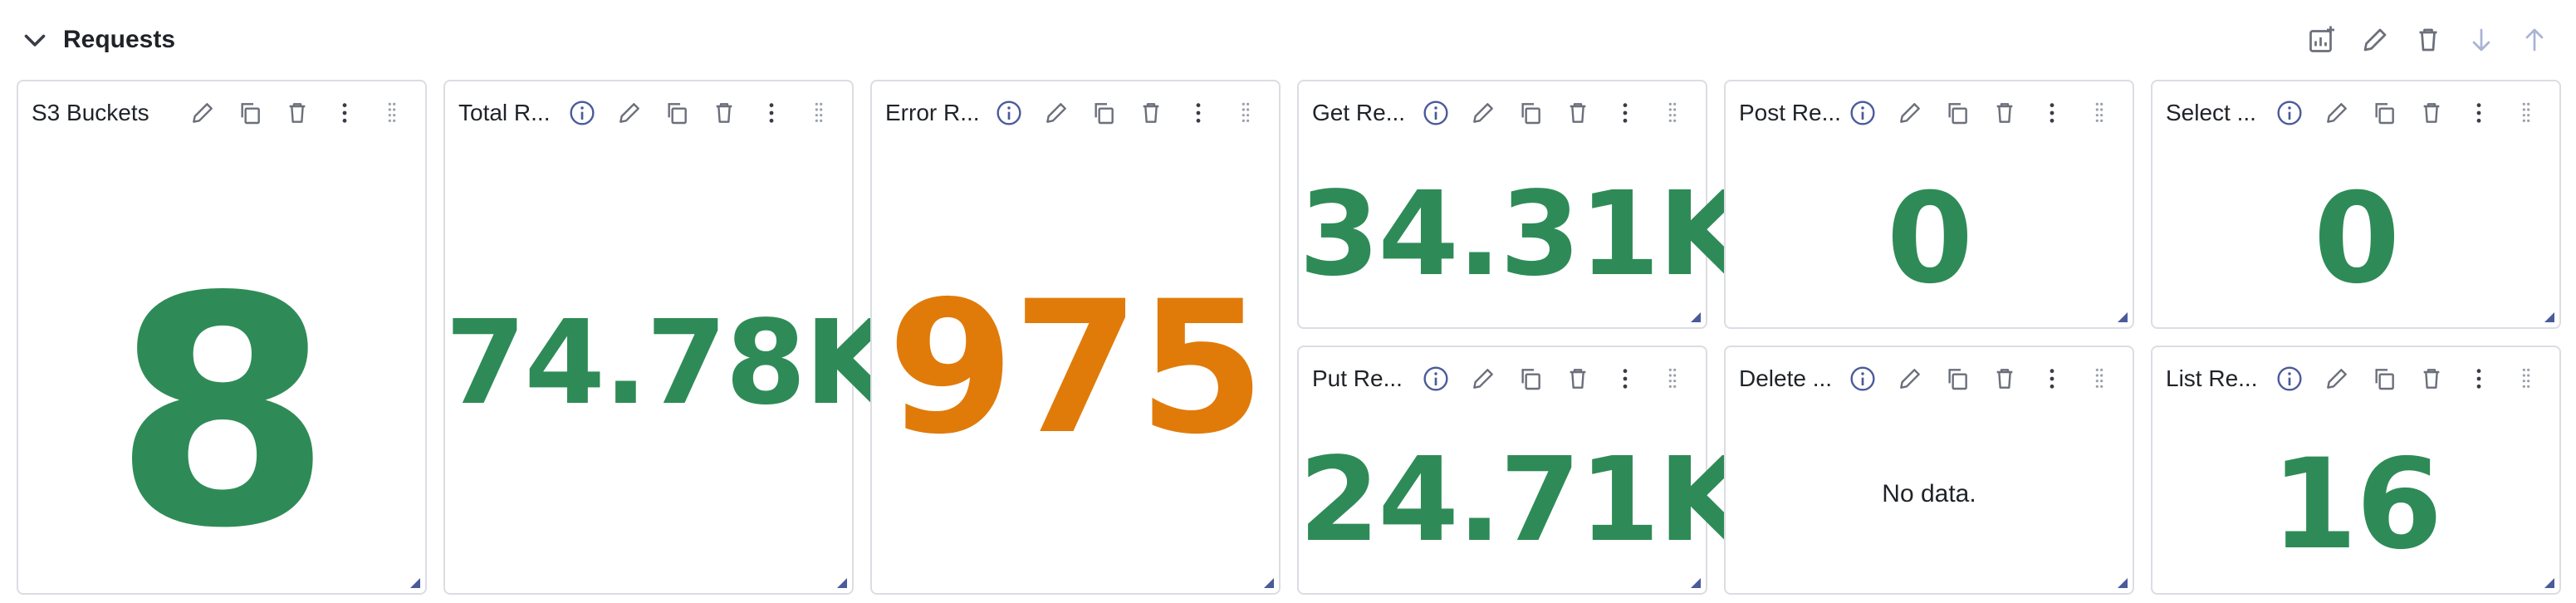 The image size is (2576, 603). What do you see at coordinates (2356, 204) in the screenshot?
I see `panel-select-requests: Select ... 0` at bounding box center [2356, 204].